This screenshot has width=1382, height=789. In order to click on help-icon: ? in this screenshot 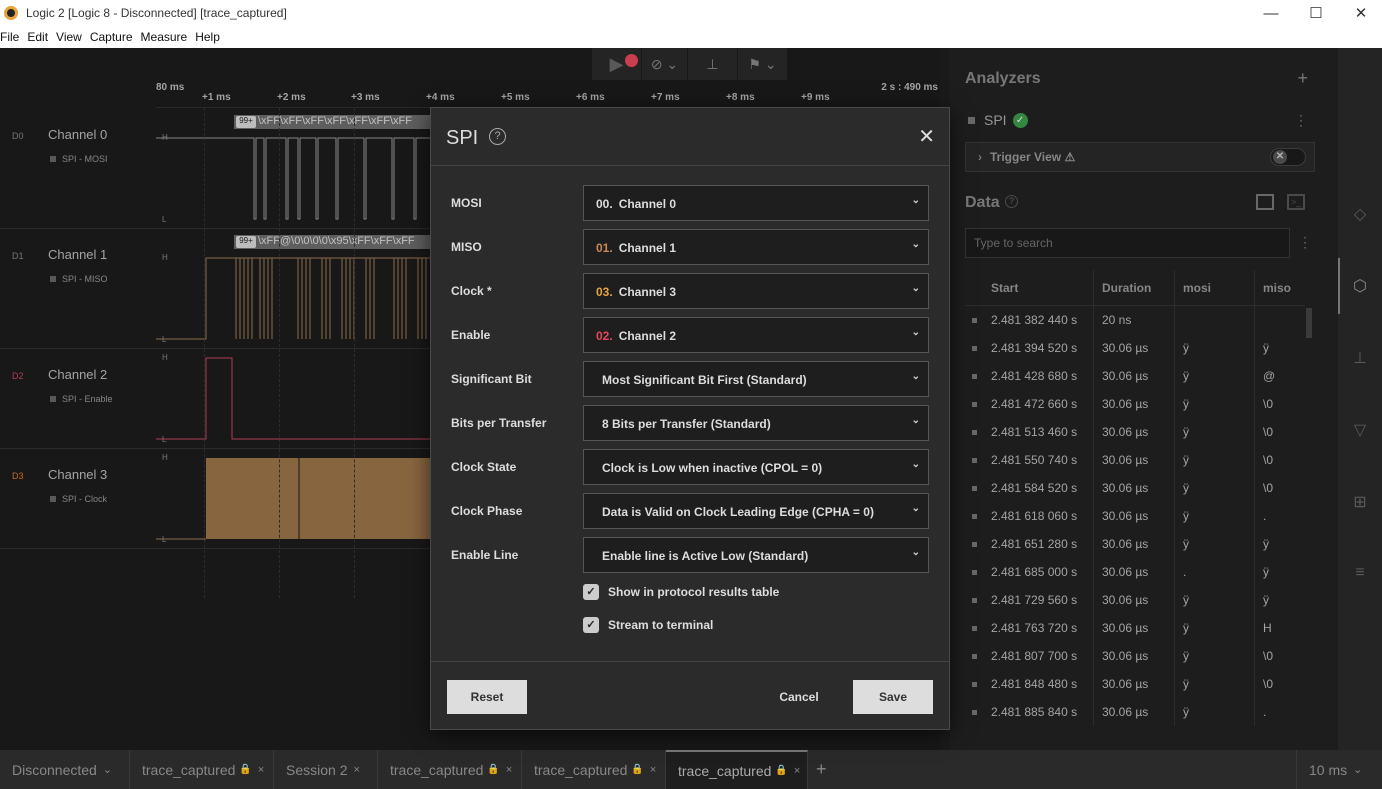, I will do `click(497, 136)`.